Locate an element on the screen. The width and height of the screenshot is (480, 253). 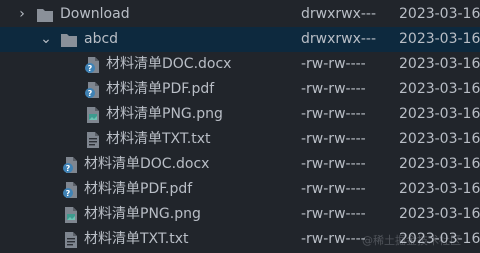
chevron-down-icon: ⌄ is located at coordinates (46, 39).